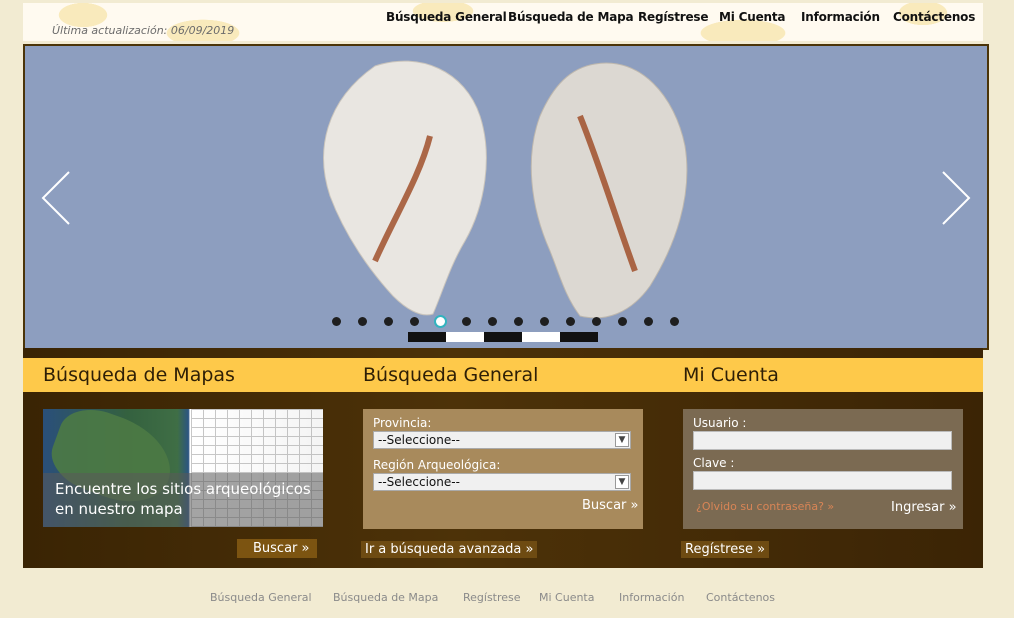  Describe the element at coordinates (446, 17) in the screenshot. I see `nav-busqueda-general: Búsqueda General` at that location.